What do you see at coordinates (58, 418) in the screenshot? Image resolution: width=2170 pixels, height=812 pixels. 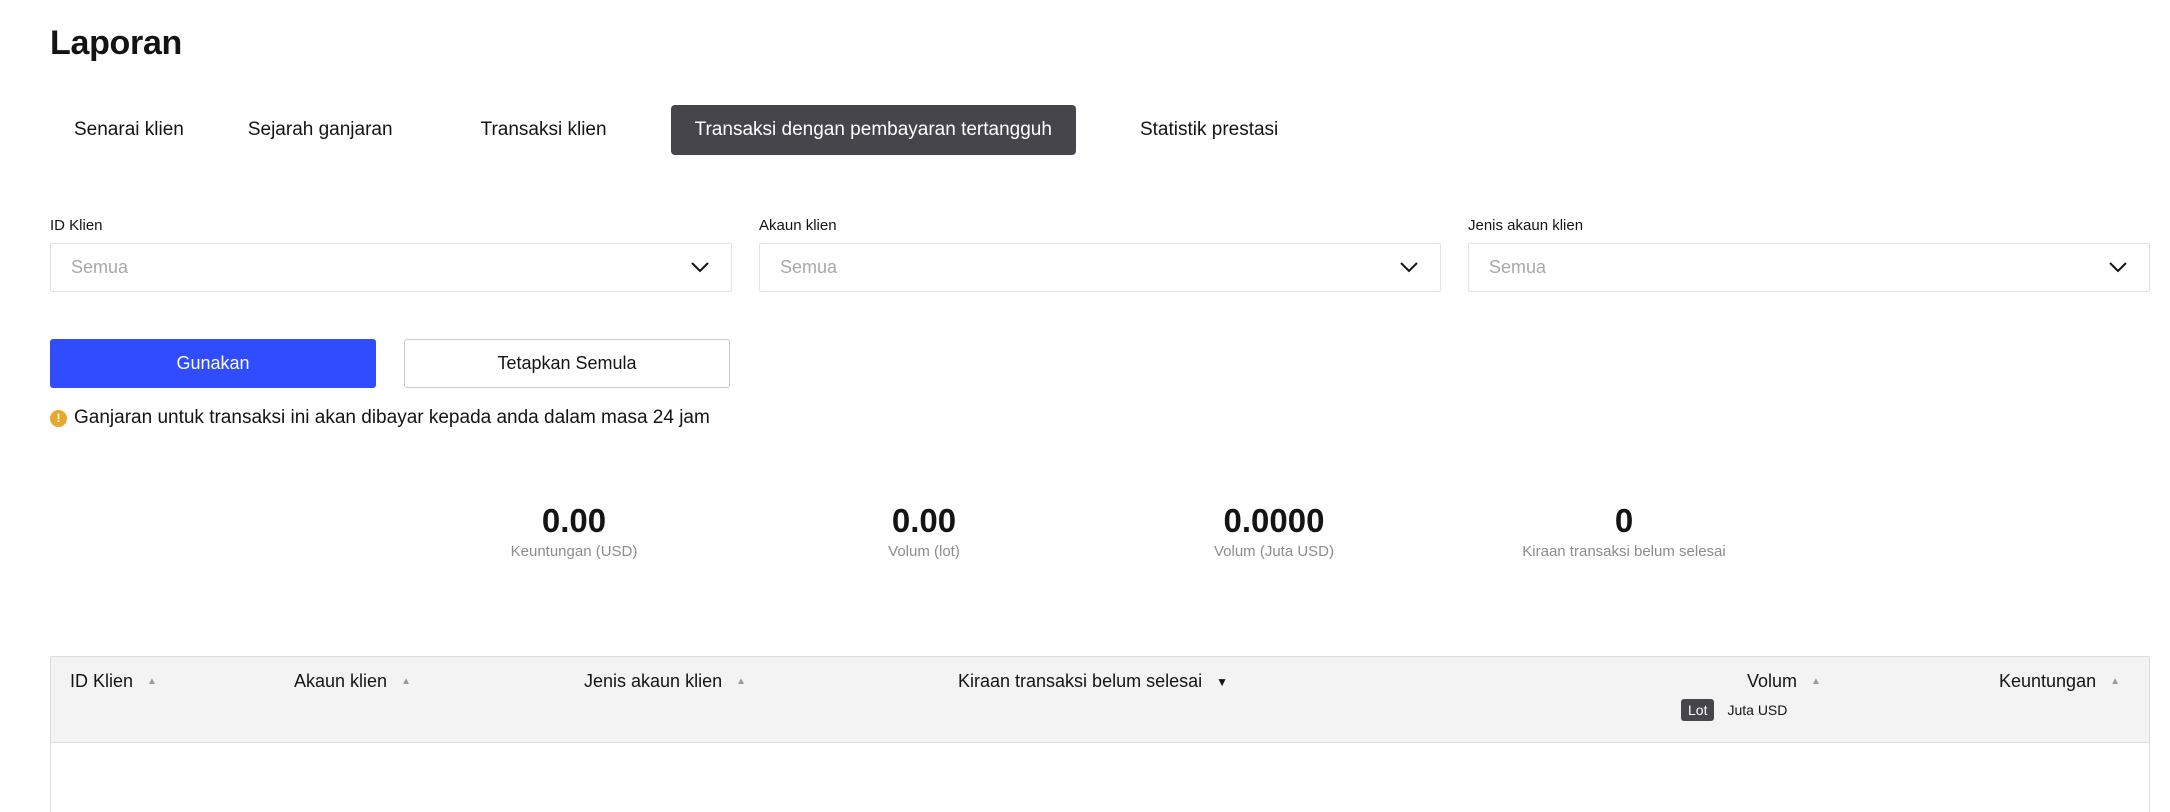 I see `info-icon: !` at bounding box center [58, 418].